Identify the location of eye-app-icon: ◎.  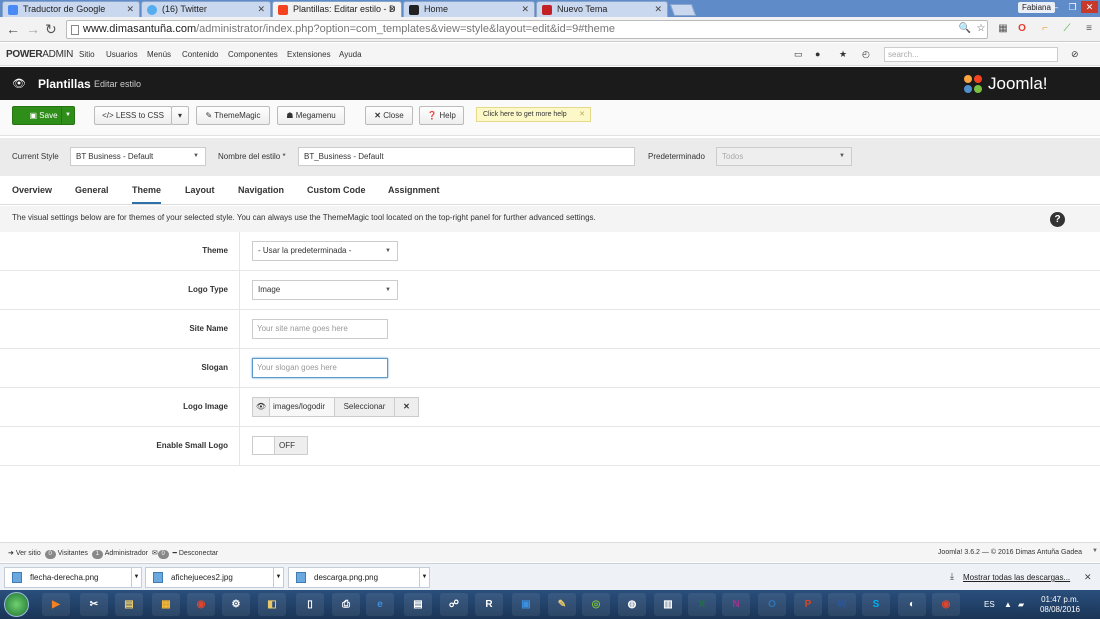
(596, 604).